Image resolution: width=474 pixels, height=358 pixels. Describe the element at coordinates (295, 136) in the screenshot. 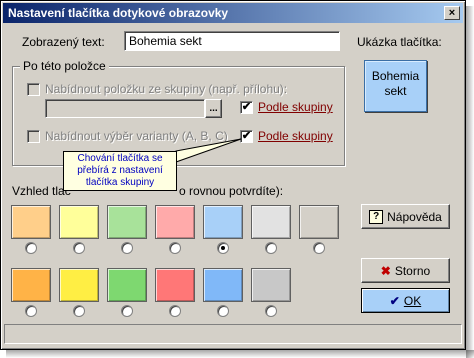

I see `by-group-2-label: Podle skupiny` at that location.